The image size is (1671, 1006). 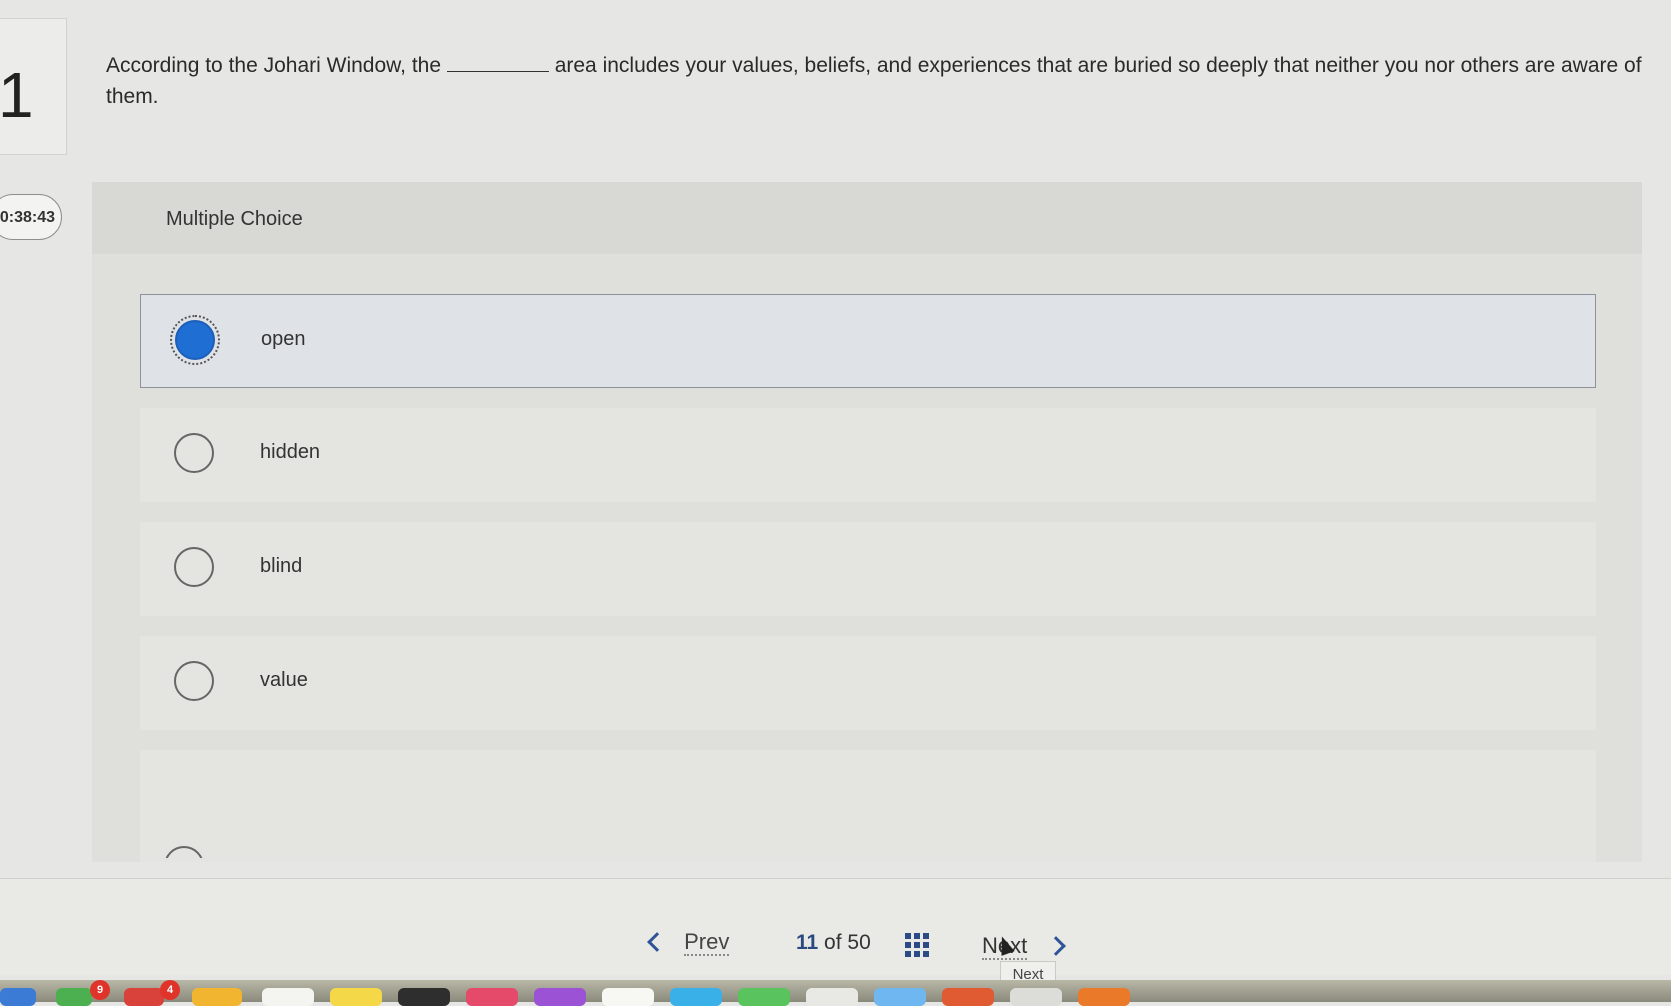 I want to click on photos-icon, so click(x=217, y=997).